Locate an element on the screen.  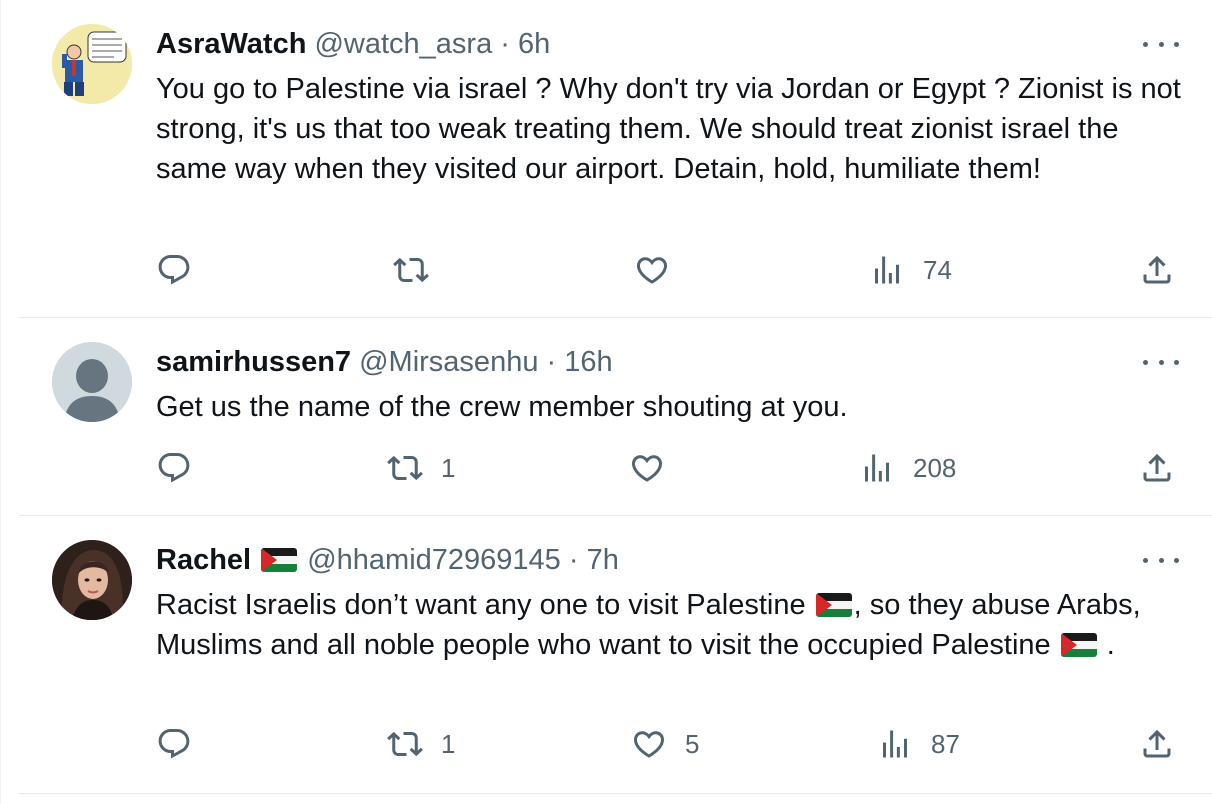
user-handle: @watch_asra is located at coordinates (403, 44).